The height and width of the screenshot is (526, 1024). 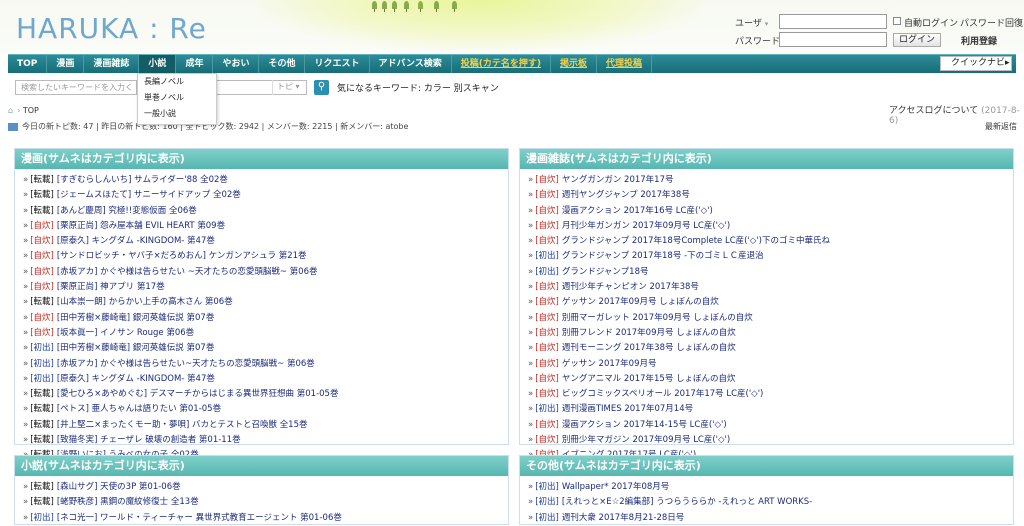 I want to click on item-link: 週刊ヤングジャンプ 2017年38号, so click(x=626, y=195).